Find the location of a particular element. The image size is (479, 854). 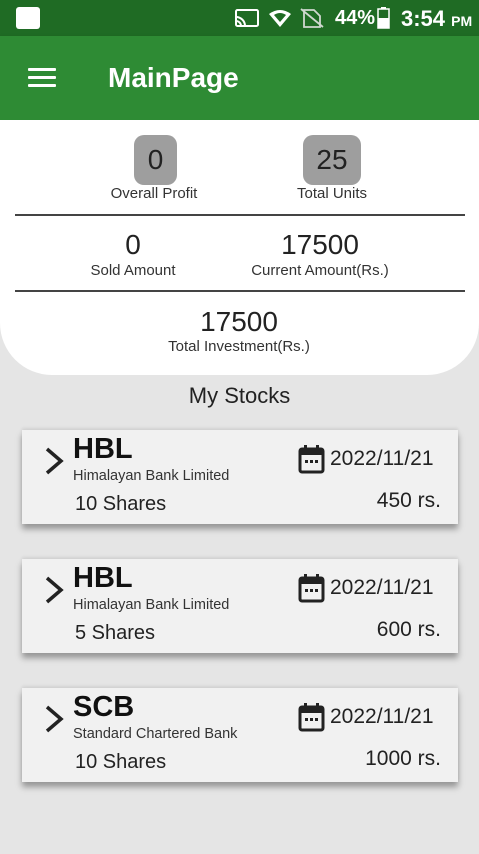

stock-symbol: SCB is located at coordinates (104, 707).